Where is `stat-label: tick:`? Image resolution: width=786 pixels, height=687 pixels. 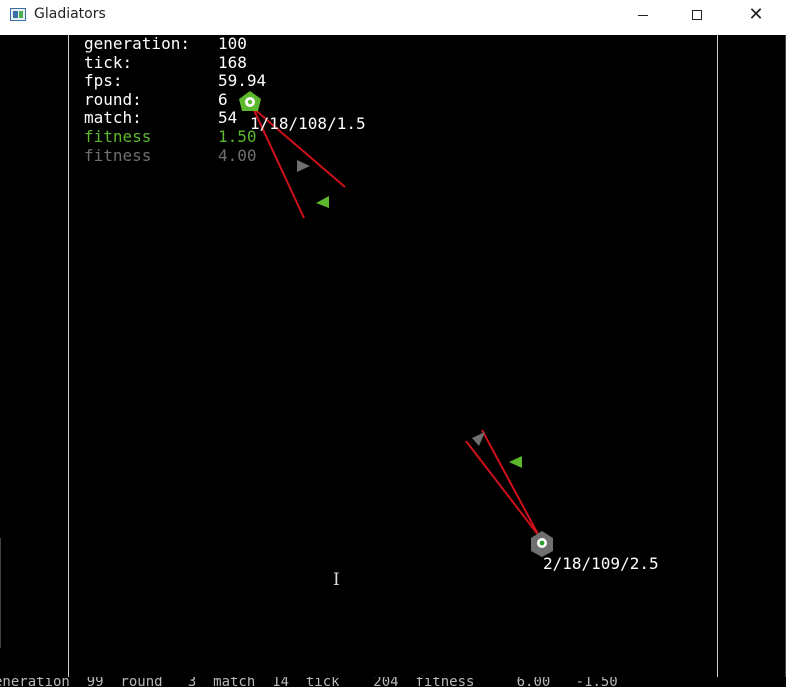
stat-label: tick: is located at coordinates (108, 62).